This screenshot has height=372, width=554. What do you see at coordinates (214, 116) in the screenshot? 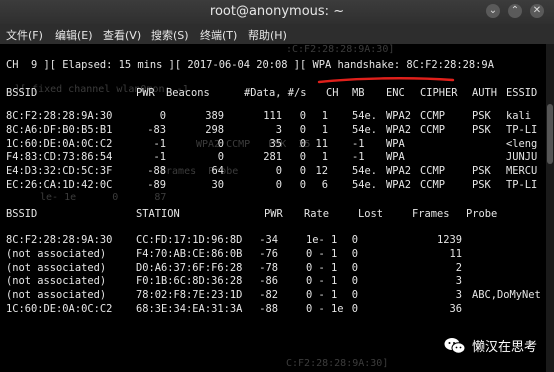
I see `ap-cell-beacons: 389` at bounding box center [214, 116].